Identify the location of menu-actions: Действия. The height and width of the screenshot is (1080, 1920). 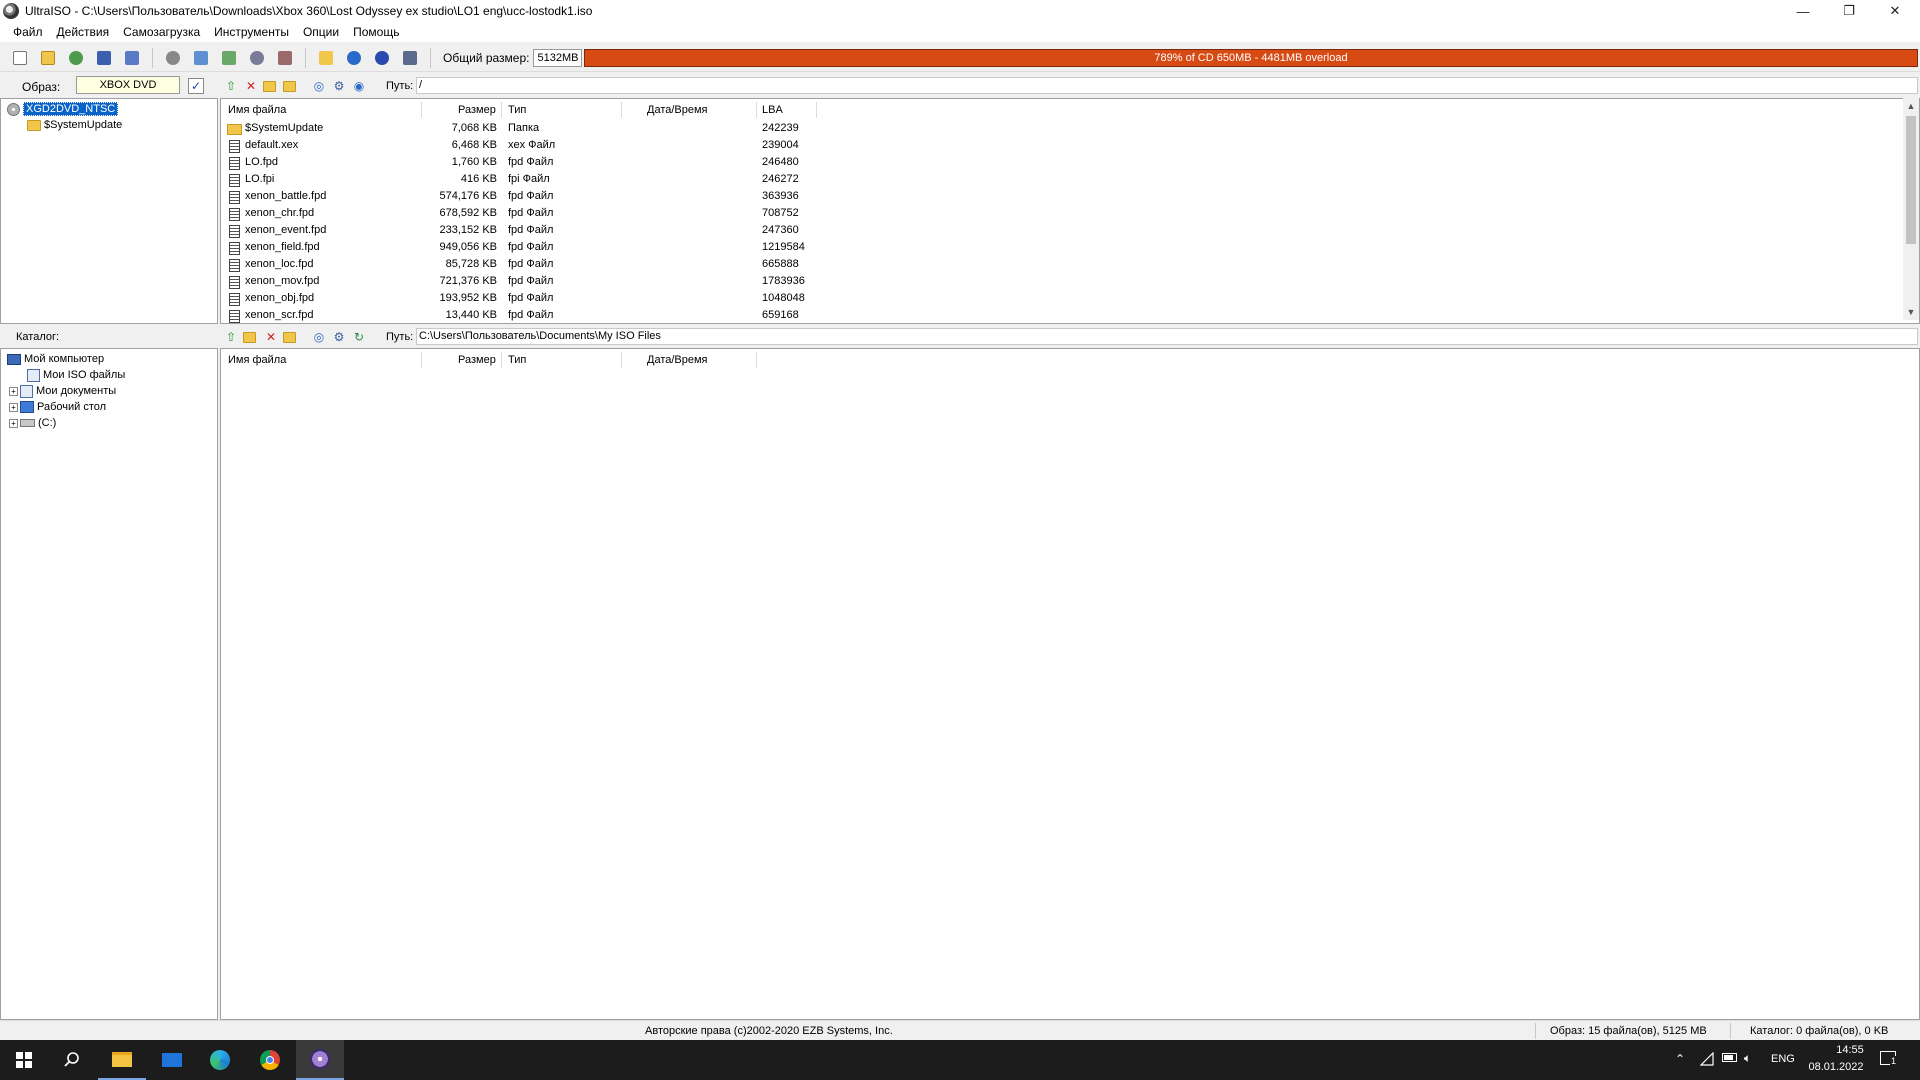
(83, 32).